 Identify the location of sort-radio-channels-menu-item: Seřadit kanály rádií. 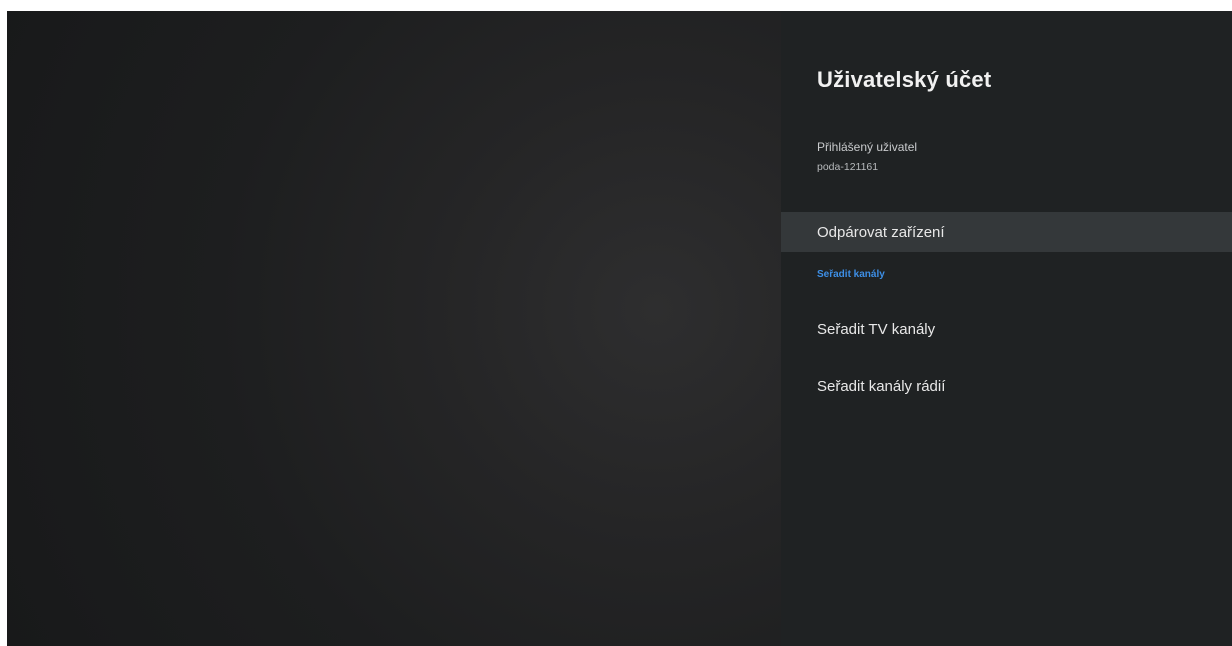
(1006, 386).